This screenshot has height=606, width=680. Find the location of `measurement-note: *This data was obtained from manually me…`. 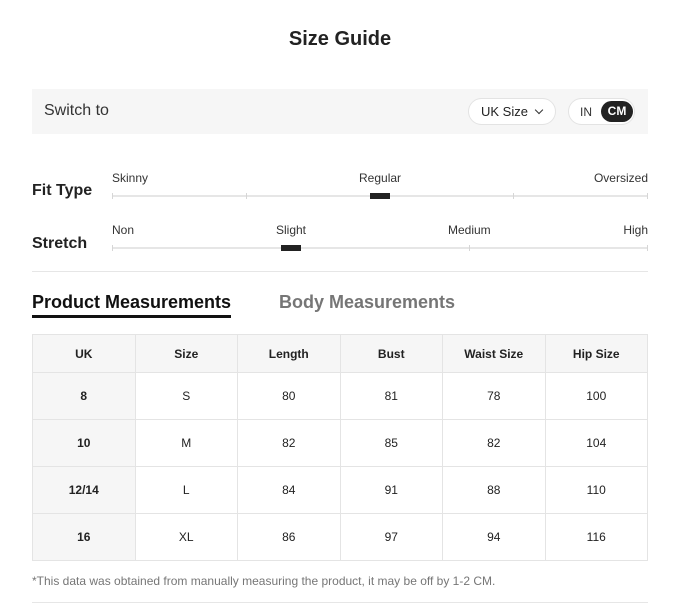

measurement-note: *This data was obtained from manually me… is located at coordinates (264, 581).